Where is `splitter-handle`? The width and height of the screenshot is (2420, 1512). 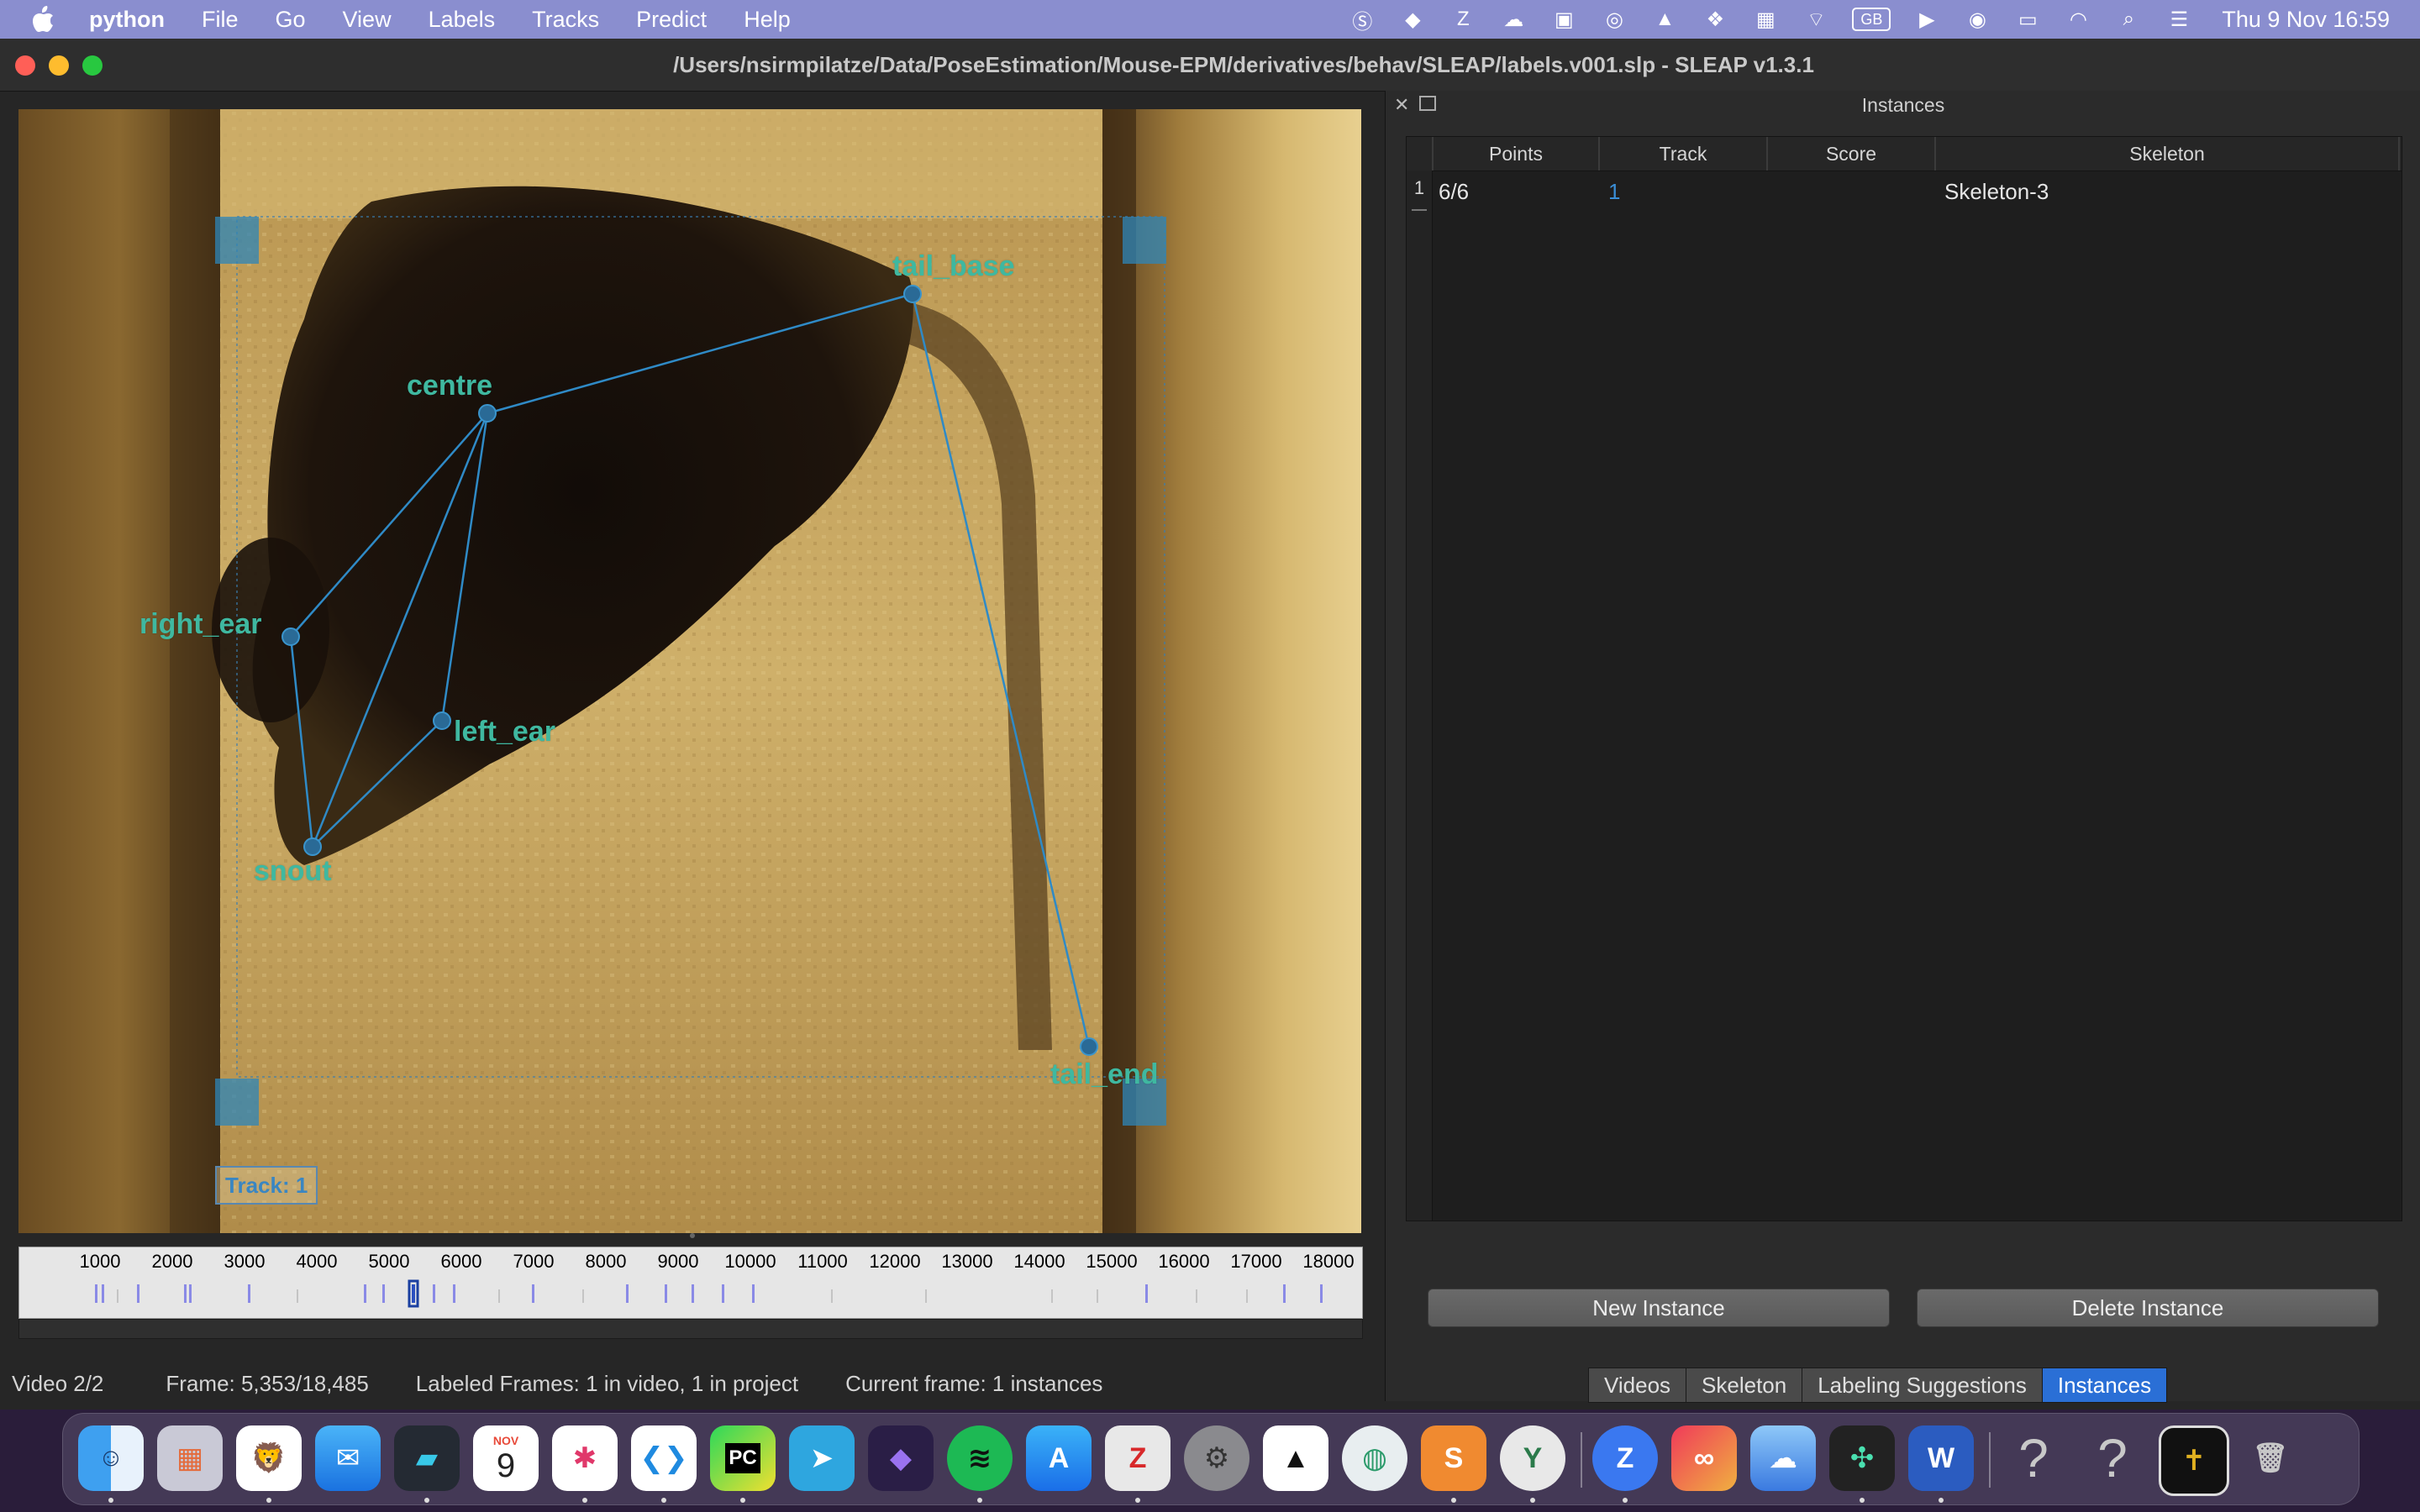 splitter-handle is located at coordinates (692, 1235).